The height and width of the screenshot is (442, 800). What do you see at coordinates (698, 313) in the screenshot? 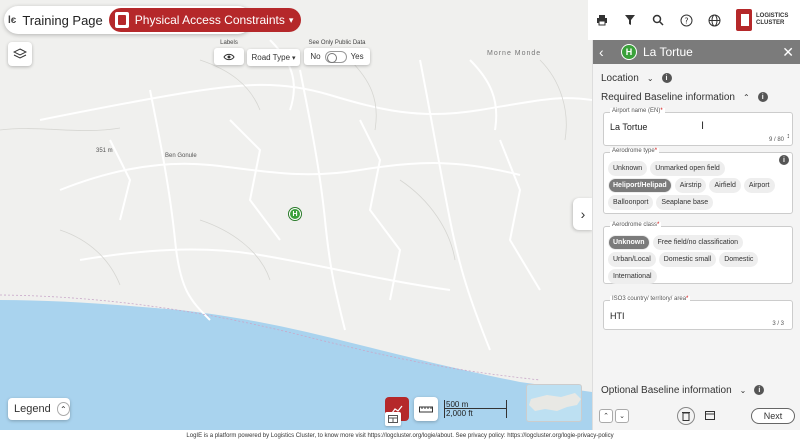
I see `iso3-field: ISO3 country/ territory/ area* HTI 3 / 3` at bounding box center [698, 313].